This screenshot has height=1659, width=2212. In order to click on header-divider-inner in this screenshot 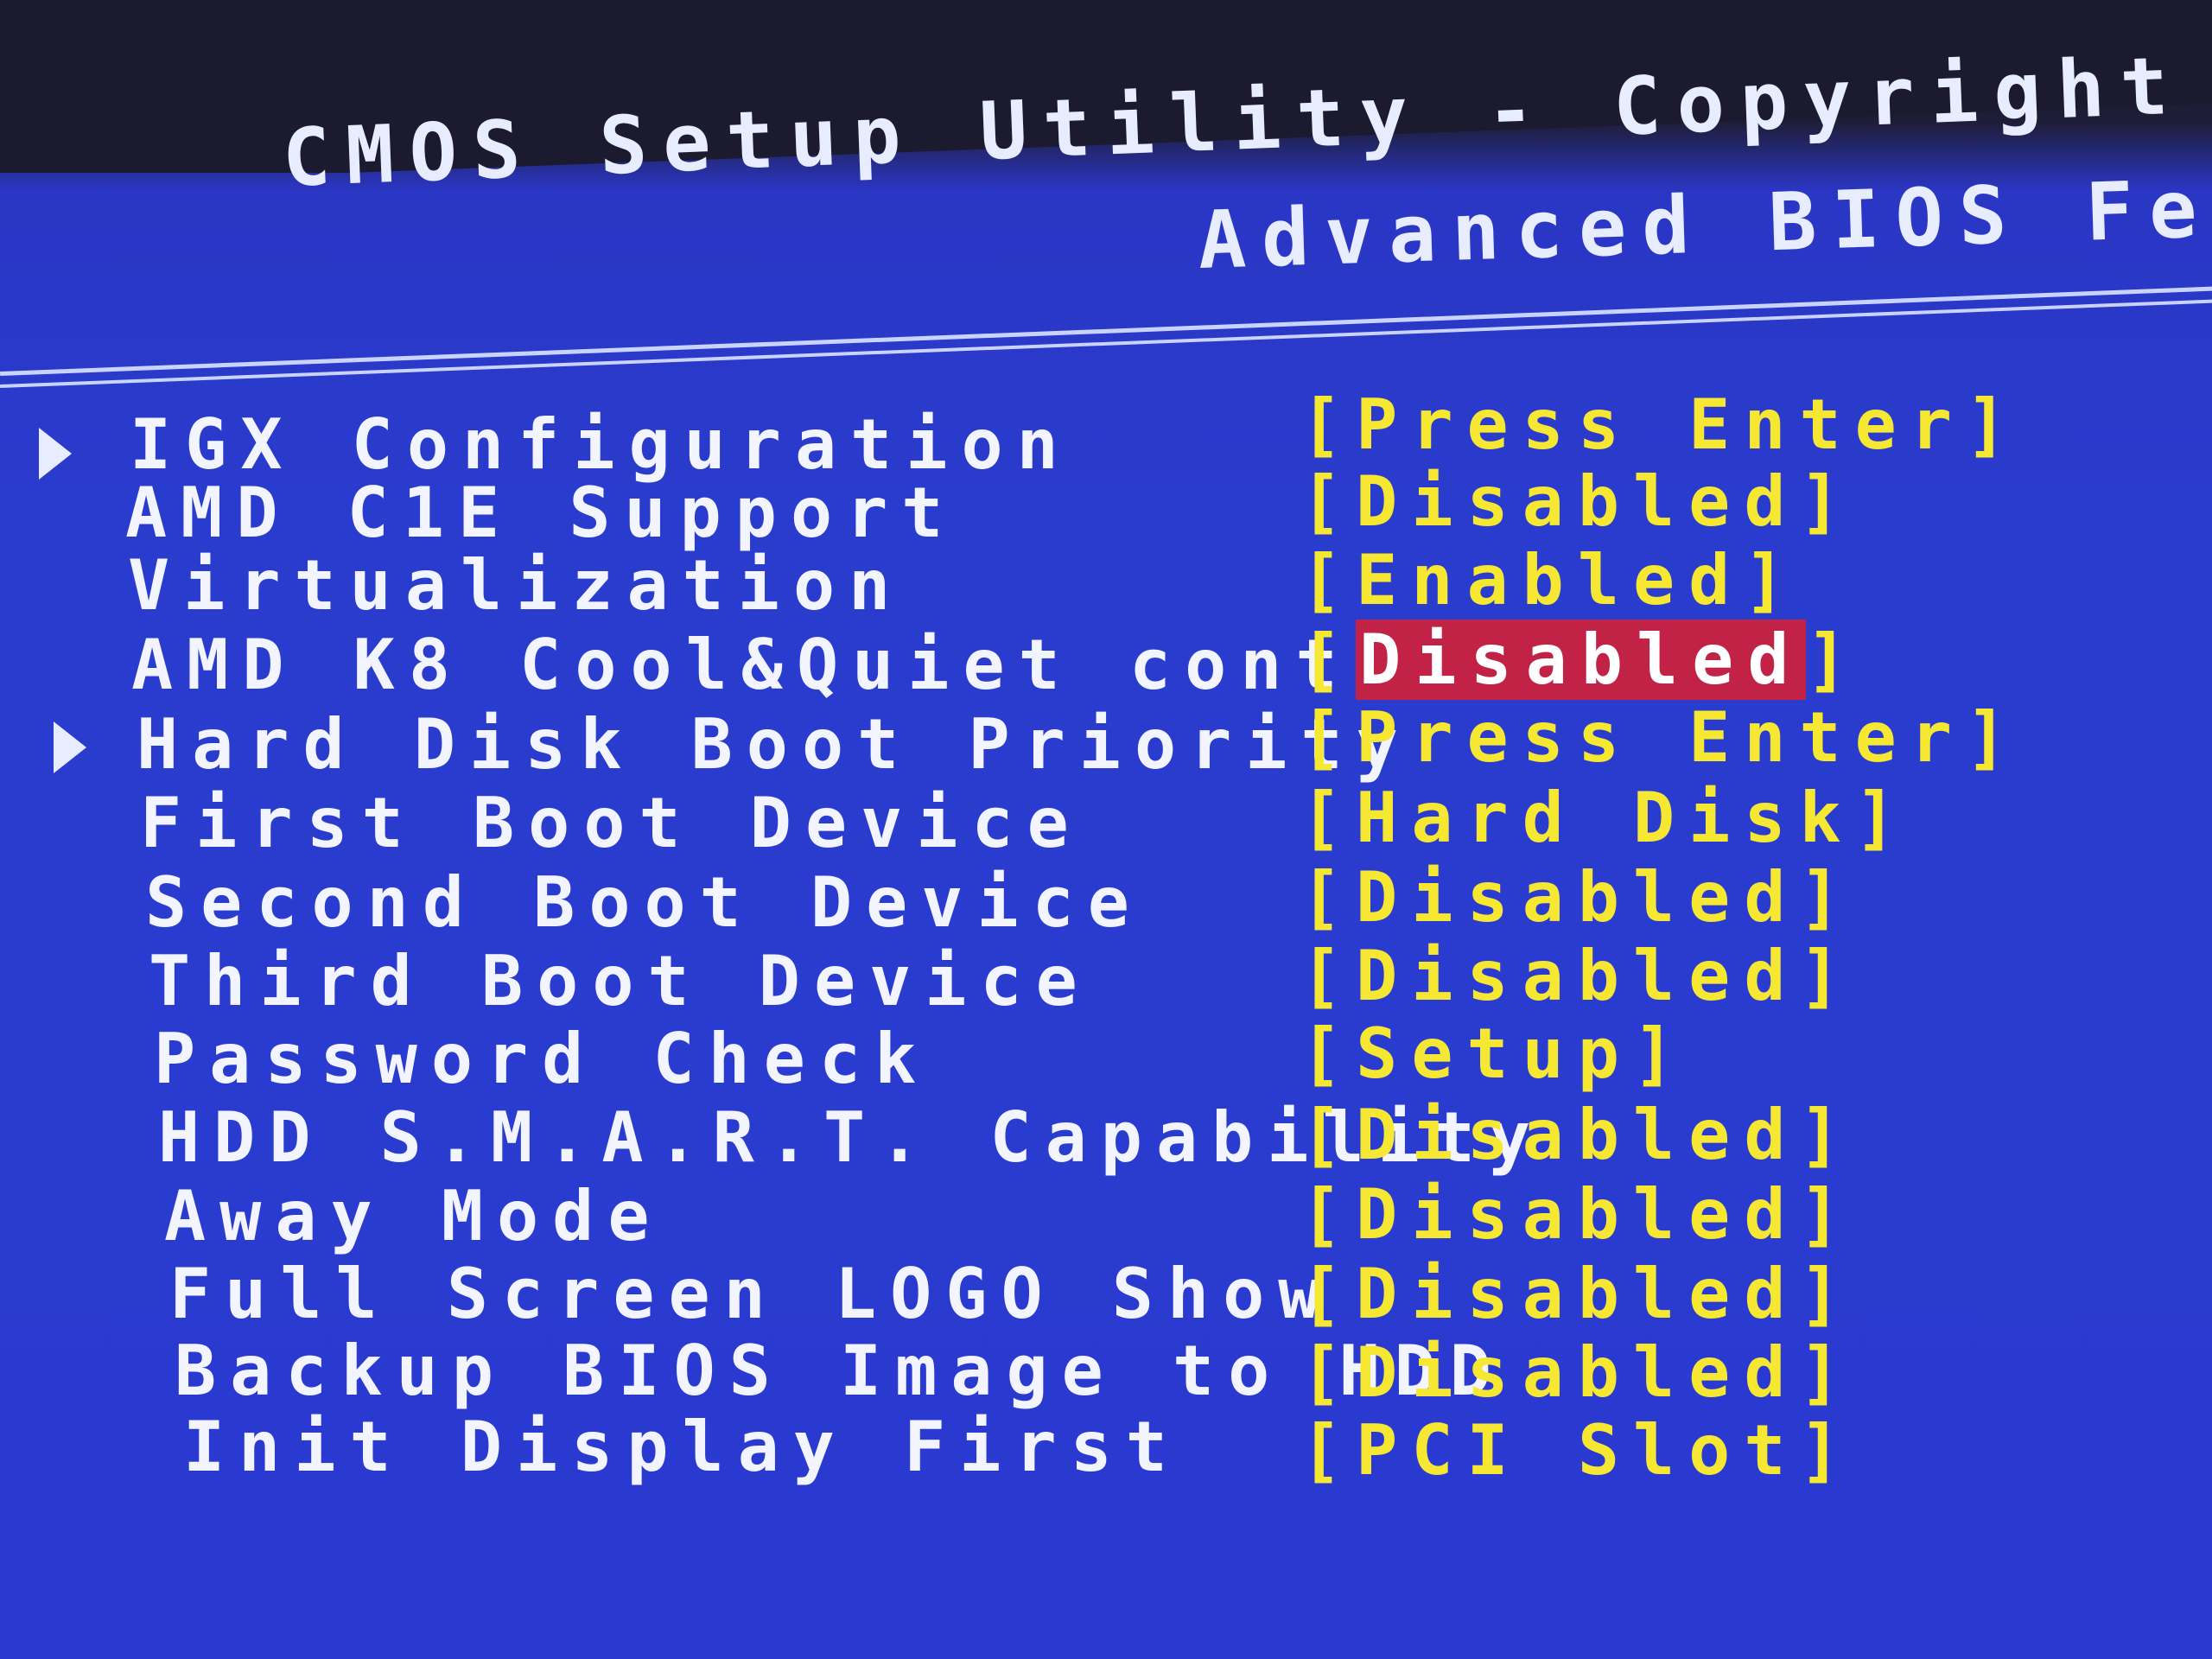, I will do `click(1106, 343)`.